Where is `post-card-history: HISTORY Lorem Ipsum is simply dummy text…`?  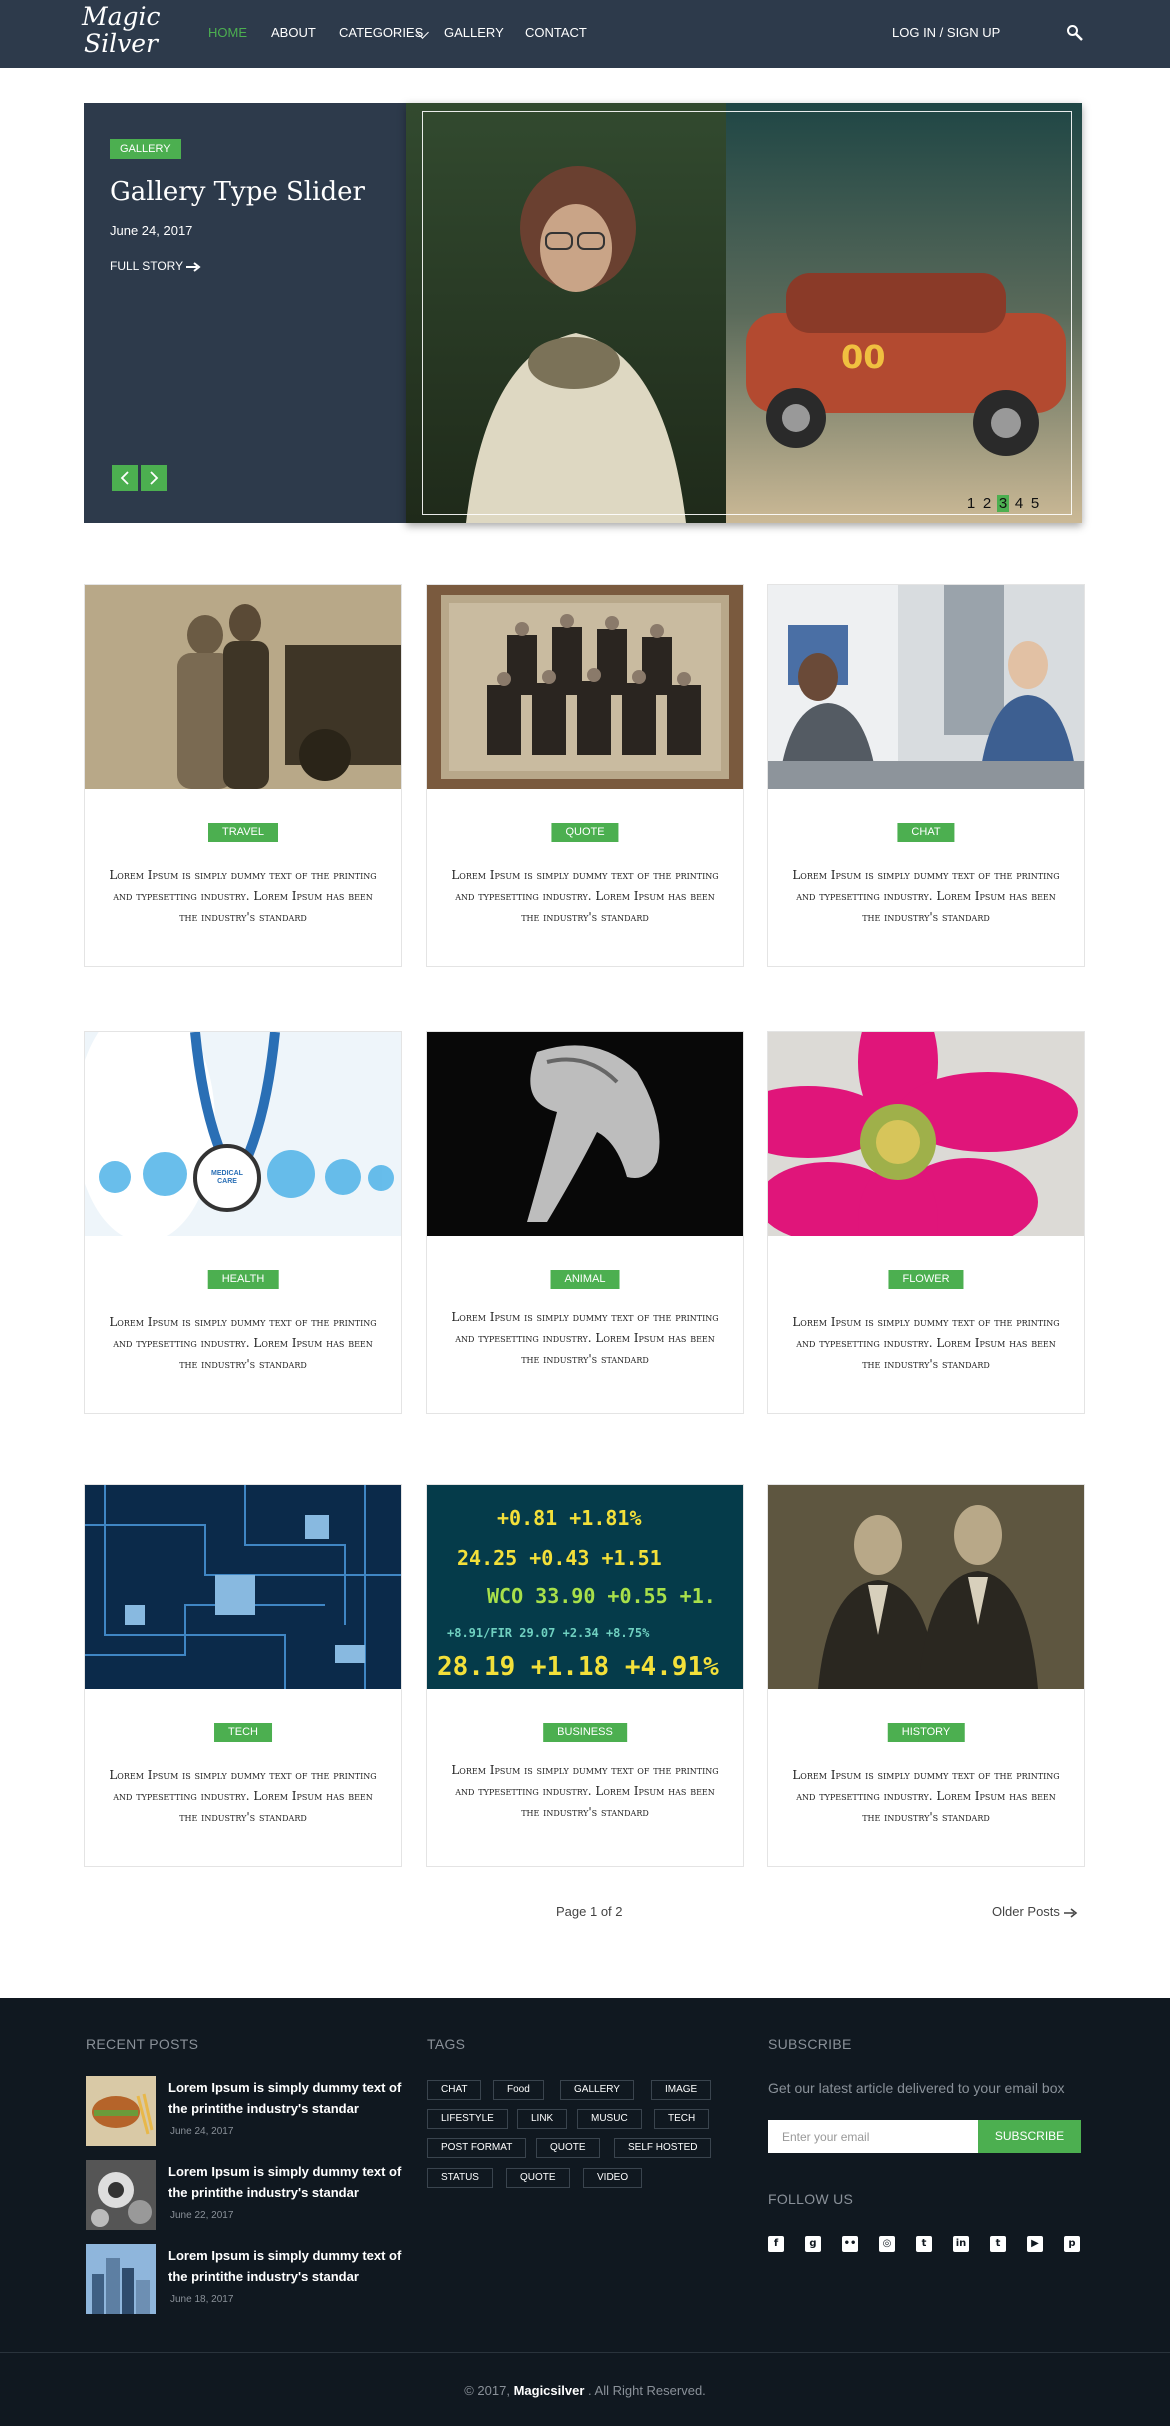 post-card-history: HISTORY Lorem Ipsum is simply dummy text… is located at coordinates (926, 1675).